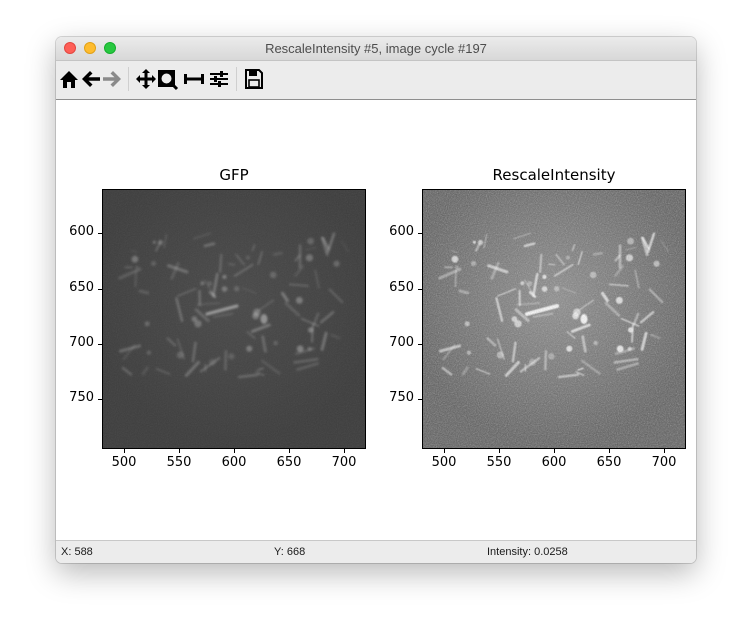 The height and width of the screenshot is (638, 752). I want to click on back-button, so click(91, 79).